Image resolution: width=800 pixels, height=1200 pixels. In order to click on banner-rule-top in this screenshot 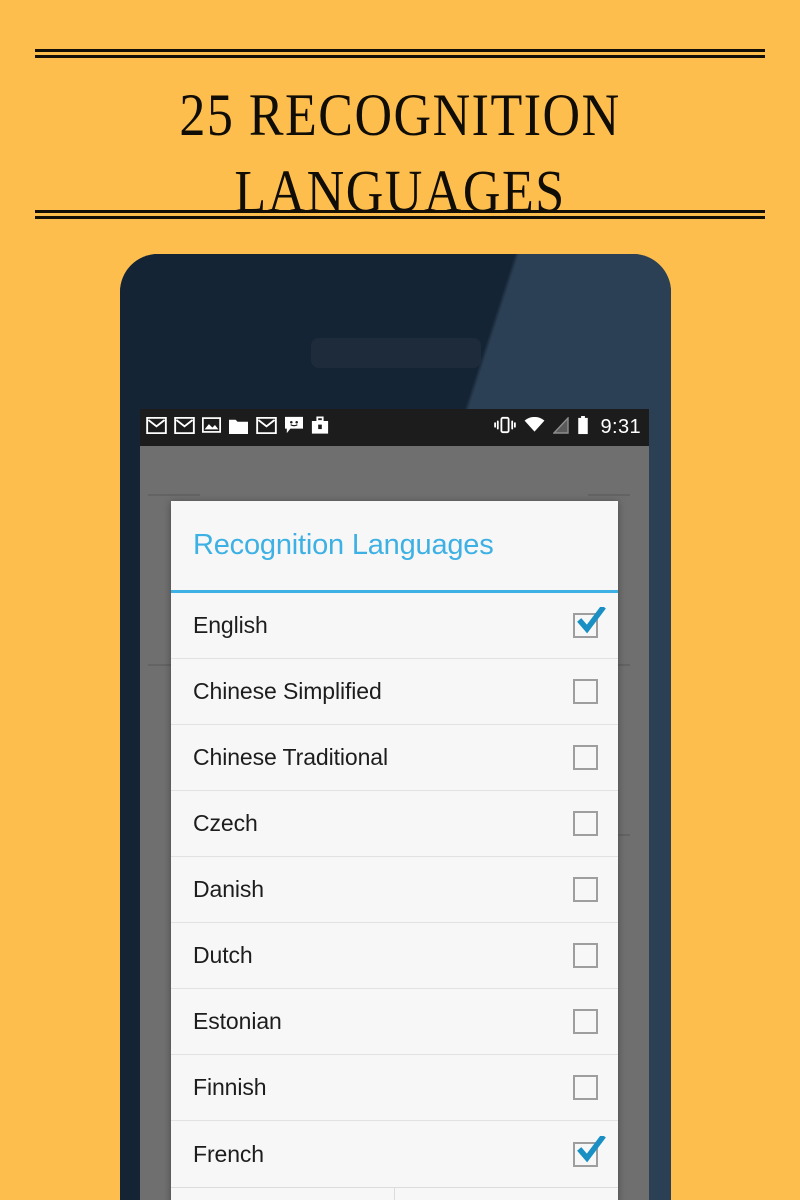, I will do `click(400, 53)`.